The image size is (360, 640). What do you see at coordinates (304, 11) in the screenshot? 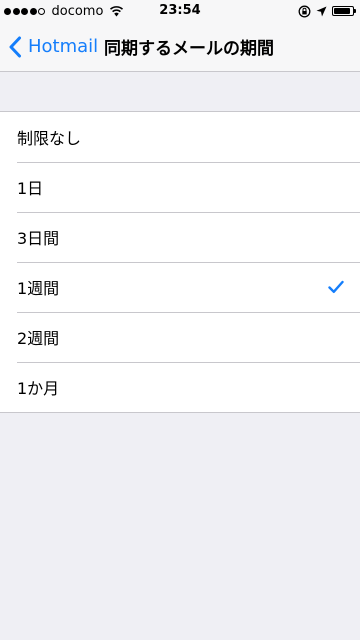
I see `orientation-lock-icon` at bounding box center [304, 11].